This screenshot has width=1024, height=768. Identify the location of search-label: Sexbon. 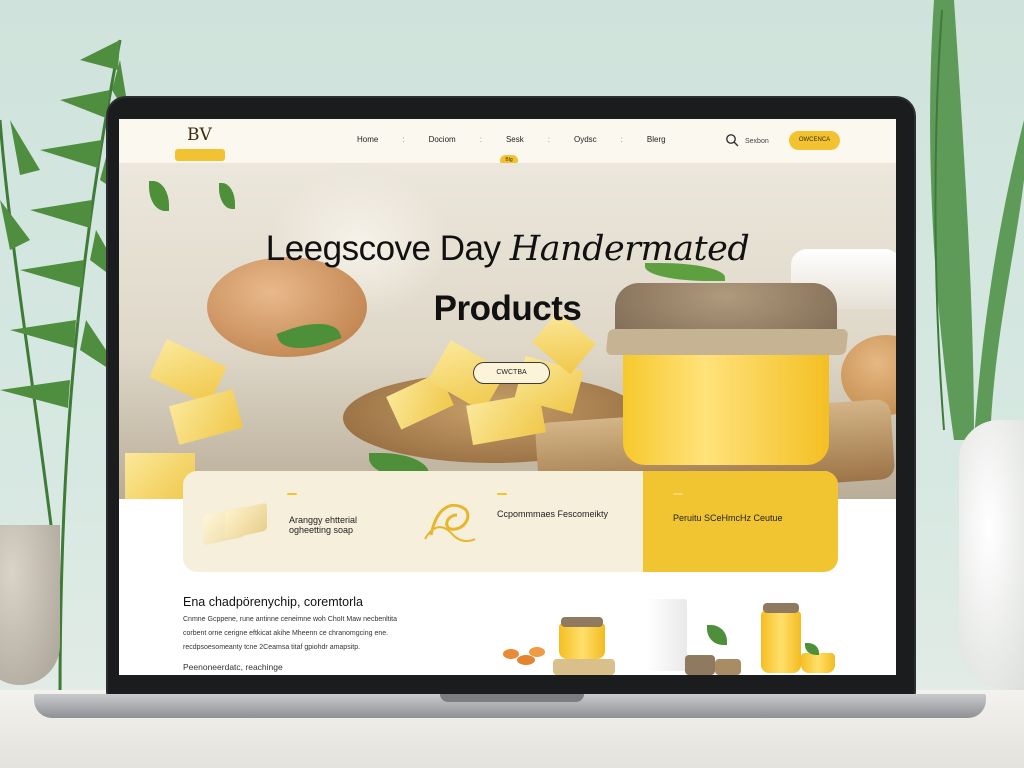
(757, 141).